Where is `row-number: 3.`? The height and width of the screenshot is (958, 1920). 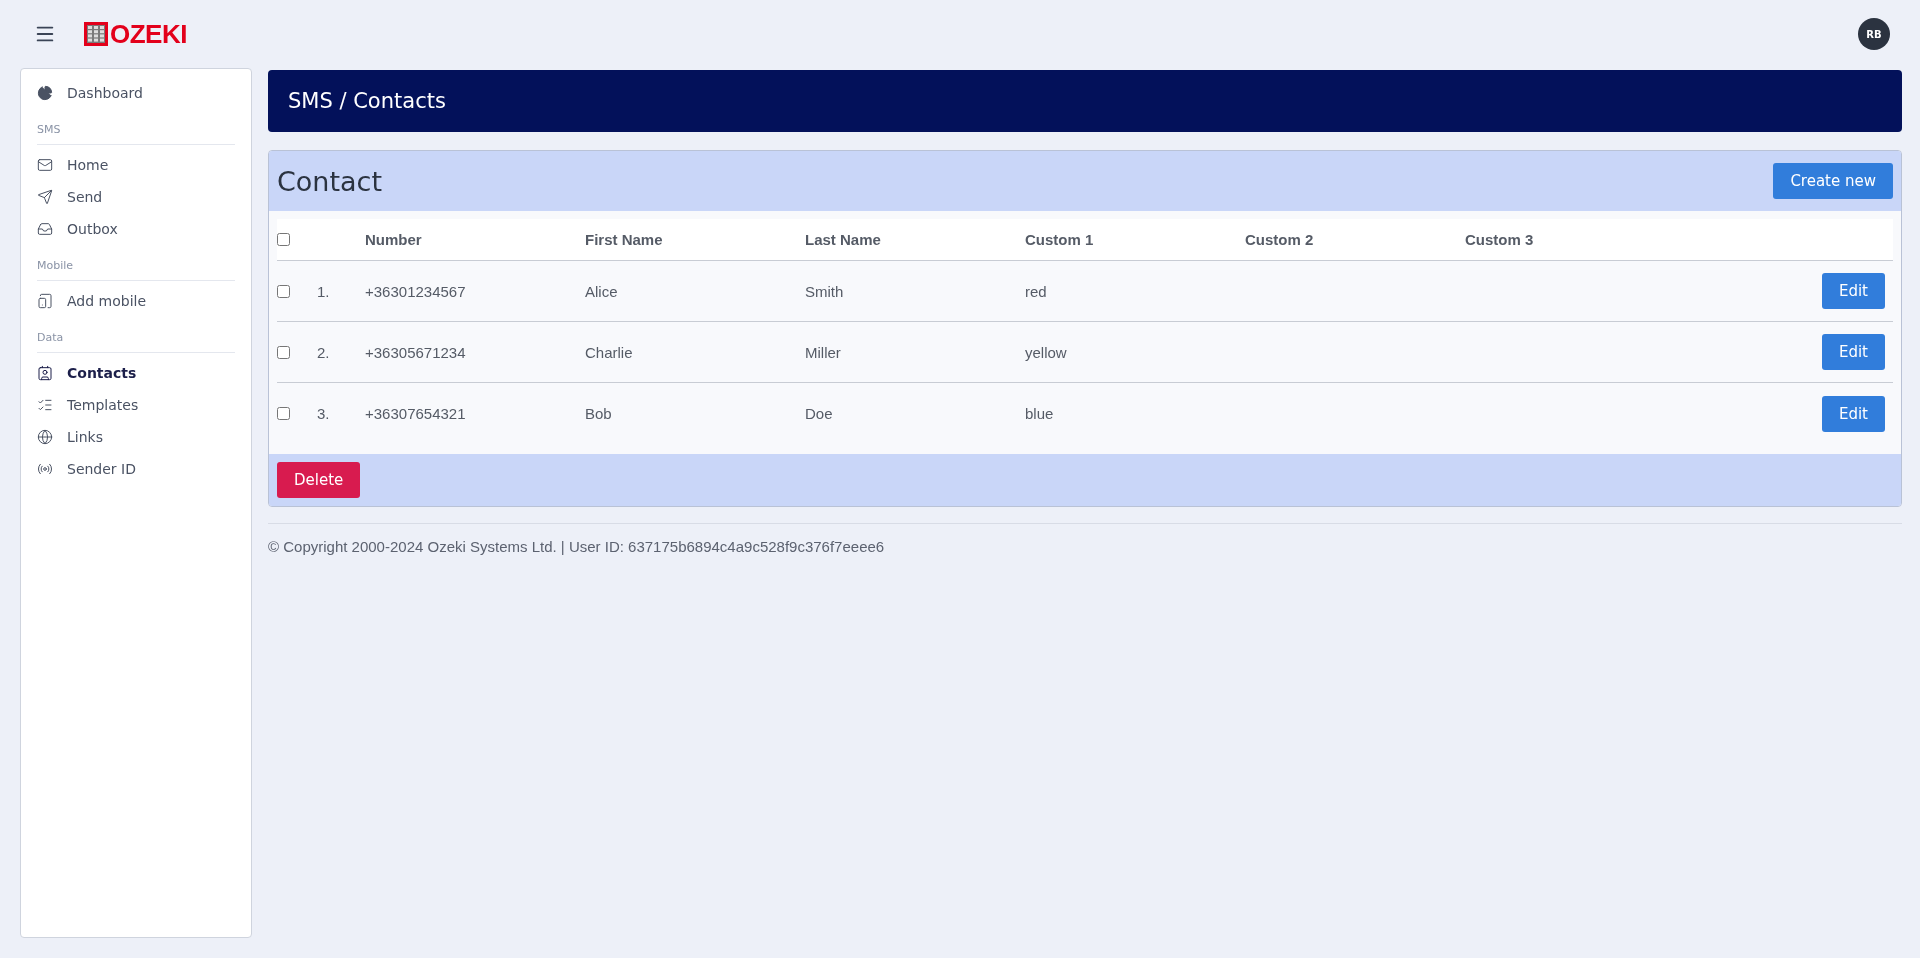 row-number: 3. is located at coordinates (324, 413).